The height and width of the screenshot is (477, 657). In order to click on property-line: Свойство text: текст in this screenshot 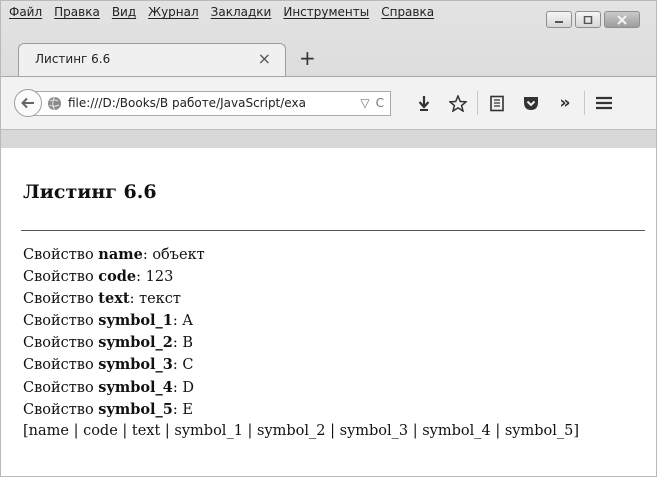, I will do `click(102, 299)`.